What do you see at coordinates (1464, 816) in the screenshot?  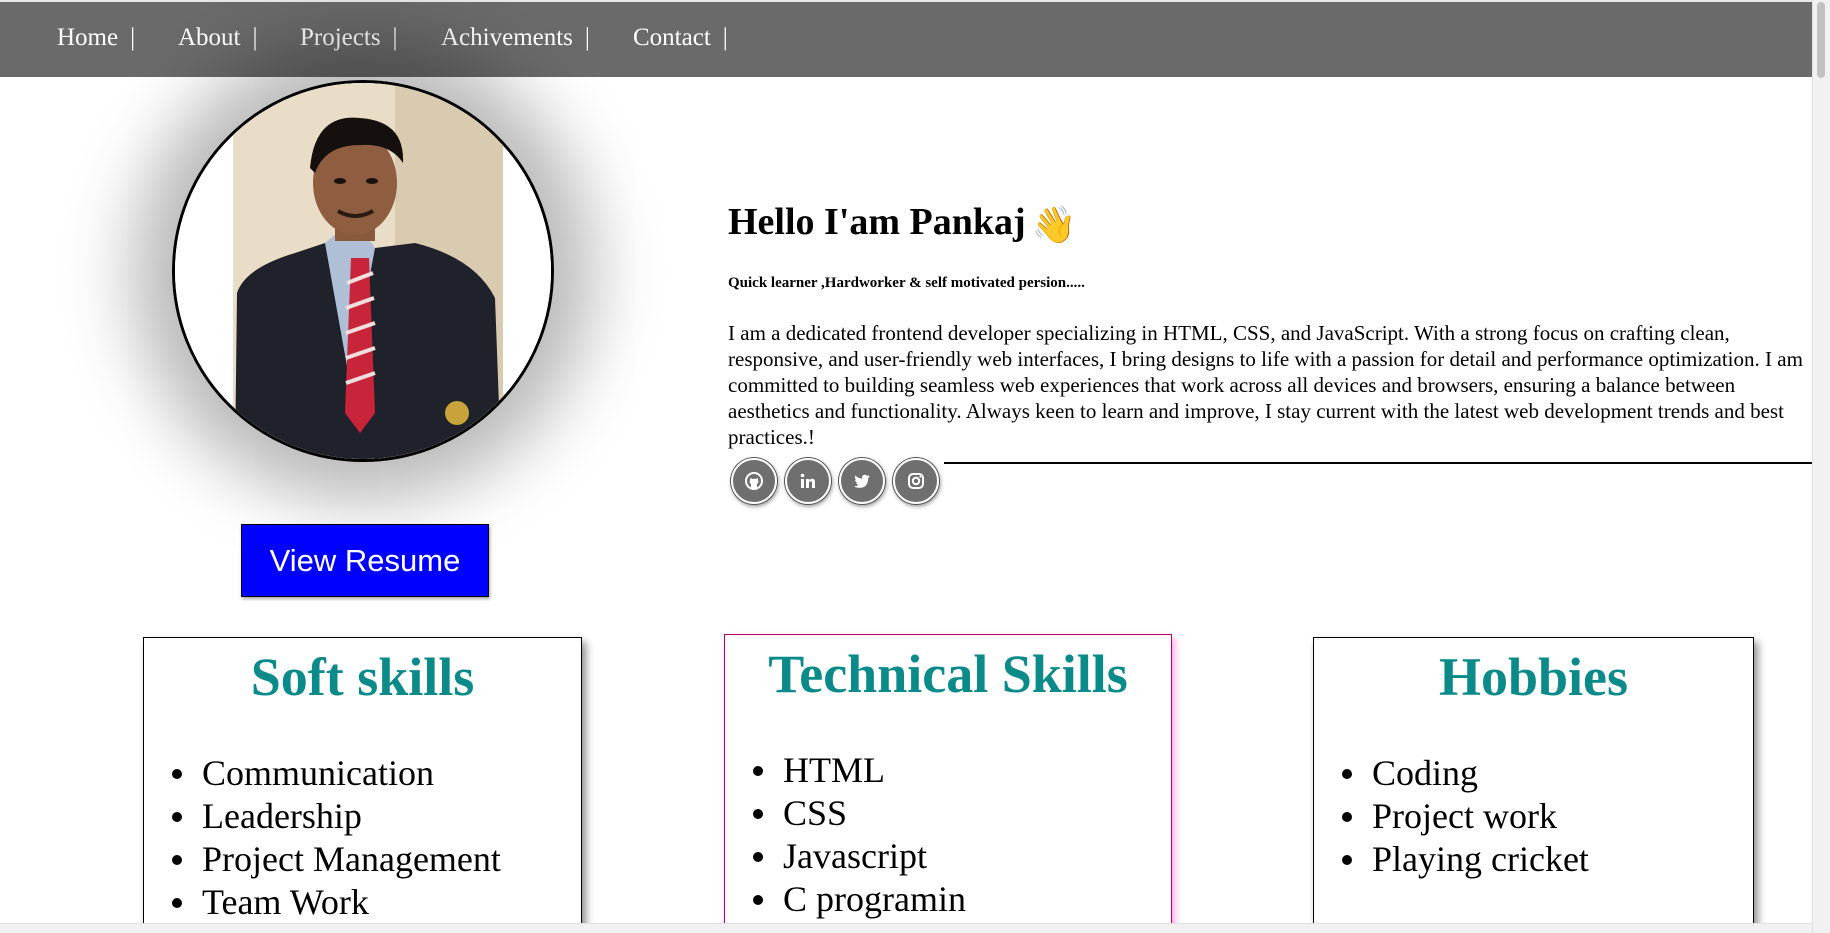 I see `list-item-text: Project work` at bounding box center [1464, 816].